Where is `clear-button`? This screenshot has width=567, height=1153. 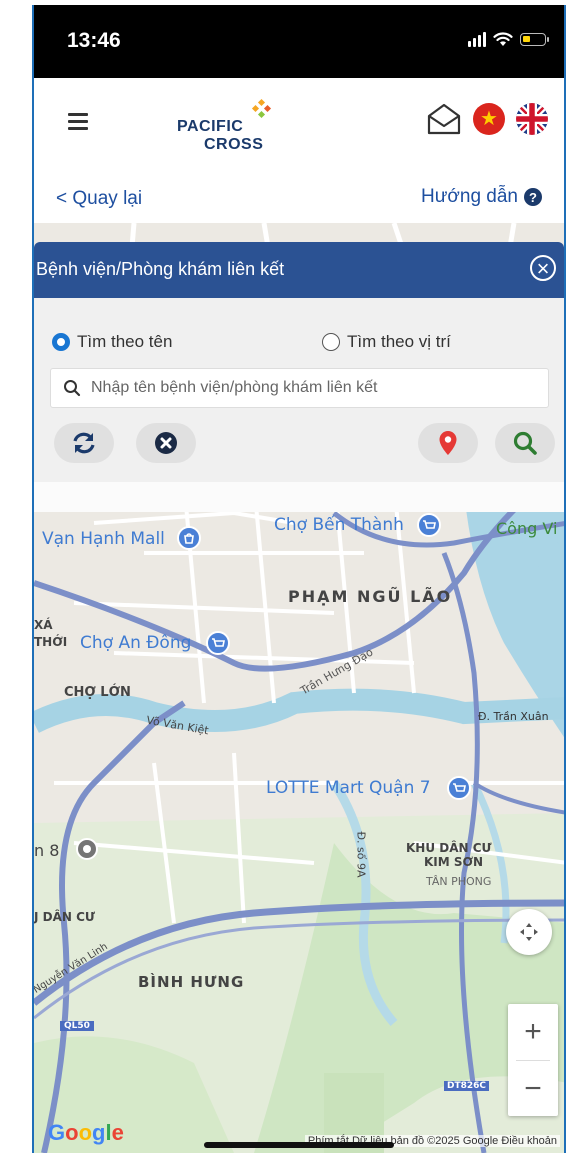
clear-button is located at coordinates (166, 443).